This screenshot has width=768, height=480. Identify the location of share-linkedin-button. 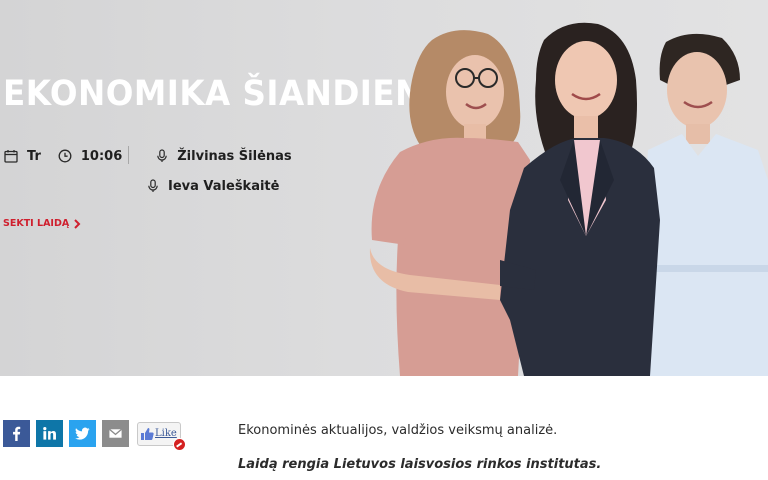
(49, 433).